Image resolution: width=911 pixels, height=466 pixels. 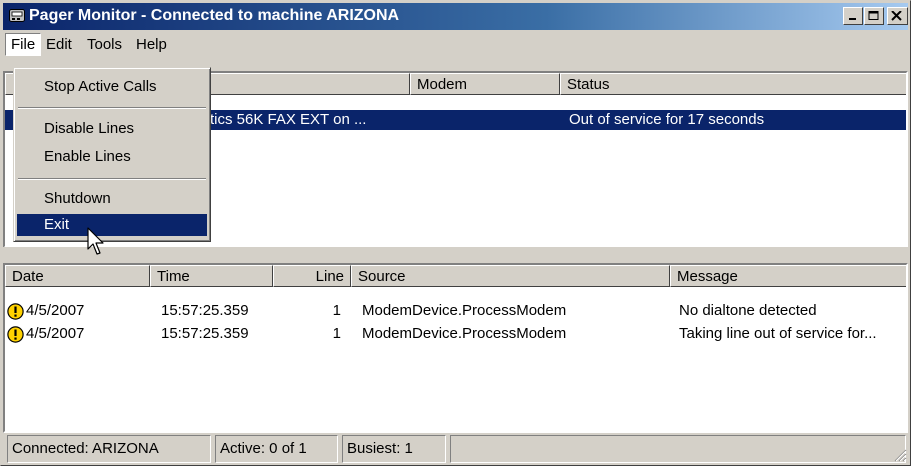 What do you see at coordinates (733, 84) in the screenshot?
I see `column-header-status: Status` at bounding box center [733, 84].